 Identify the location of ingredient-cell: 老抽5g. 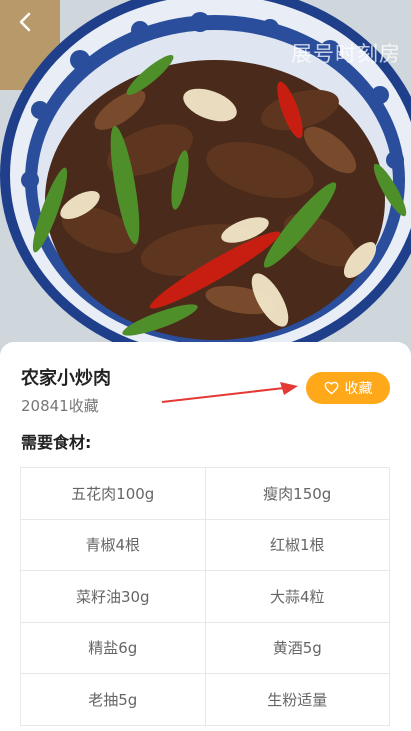
(113, 700).